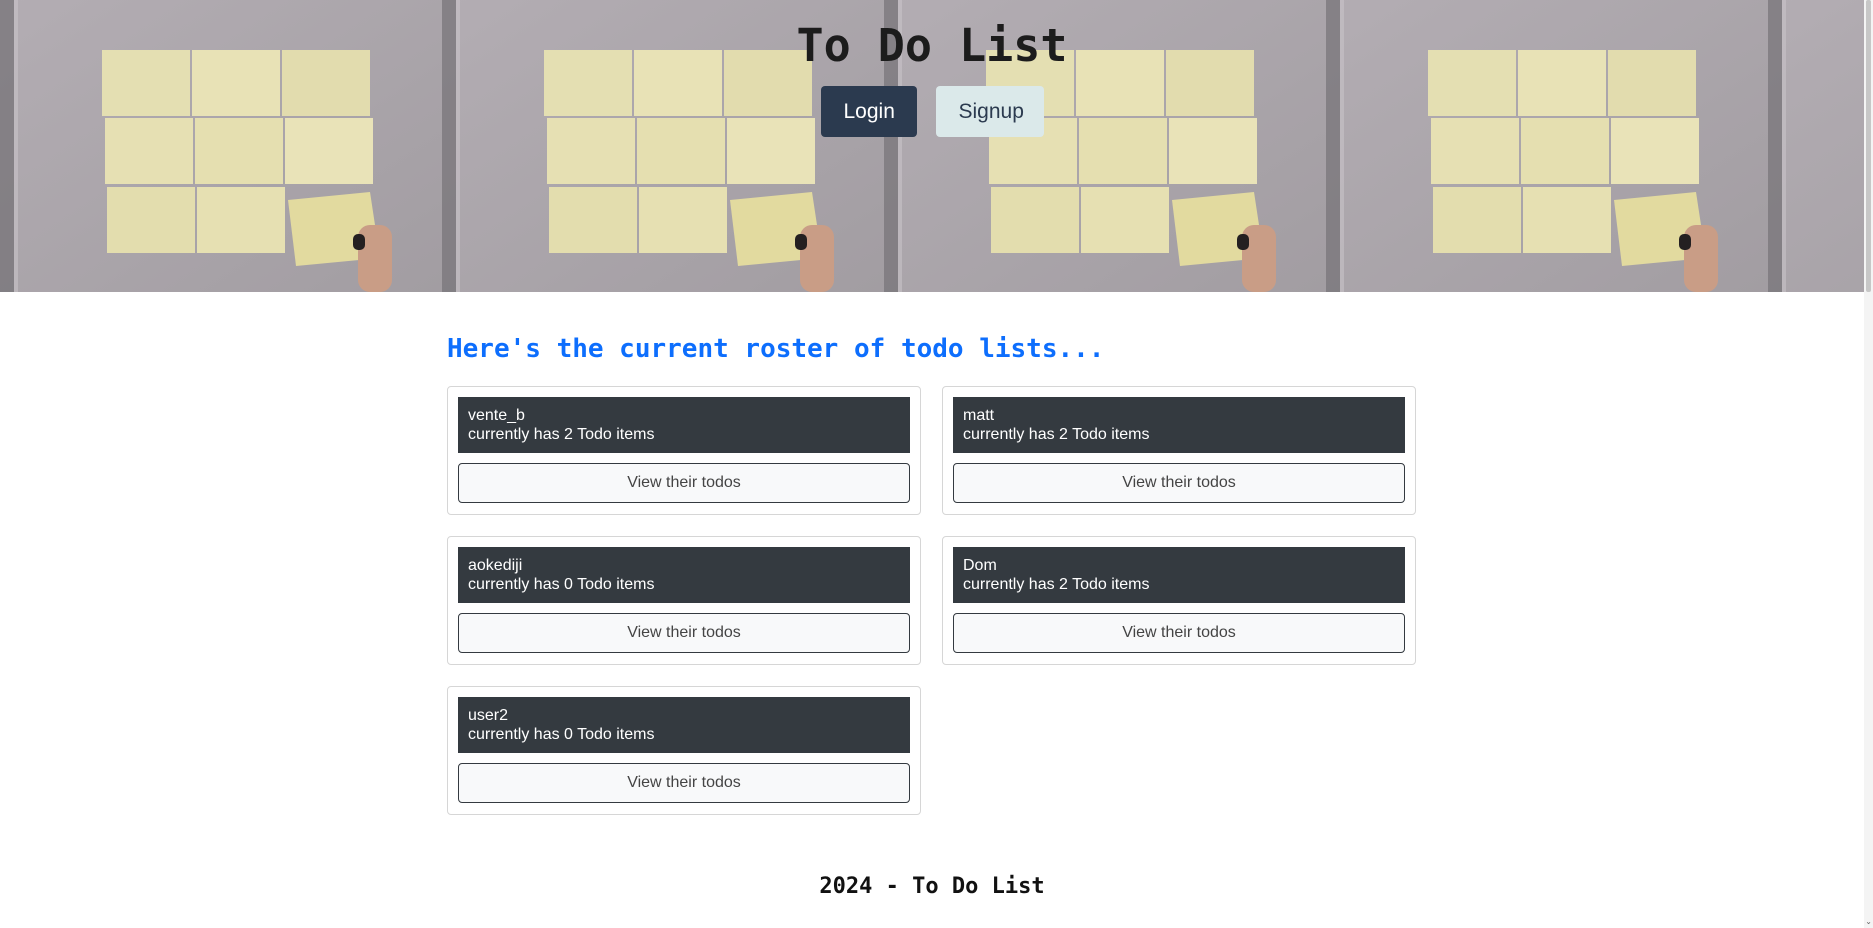  I want to click on login-button: Login, so click(868, 111).